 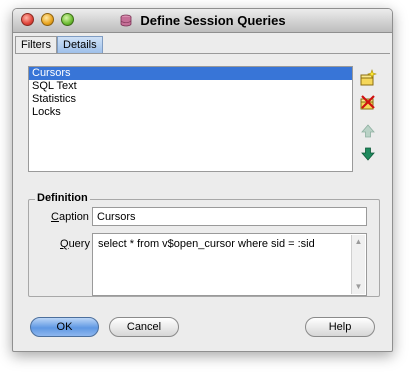 What do you see at coordinates (126, 20) in the screenshot?
I see `database-icon` at bounding box center [126, 20].